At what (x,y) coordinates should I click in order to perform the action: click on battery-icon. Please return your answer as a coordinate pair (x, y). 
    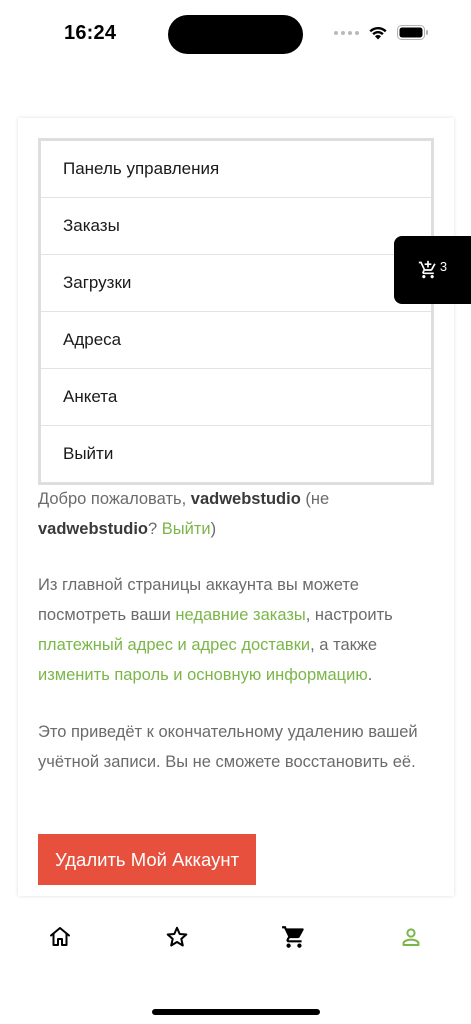
    Looking at the image, I should click on (412, 32).